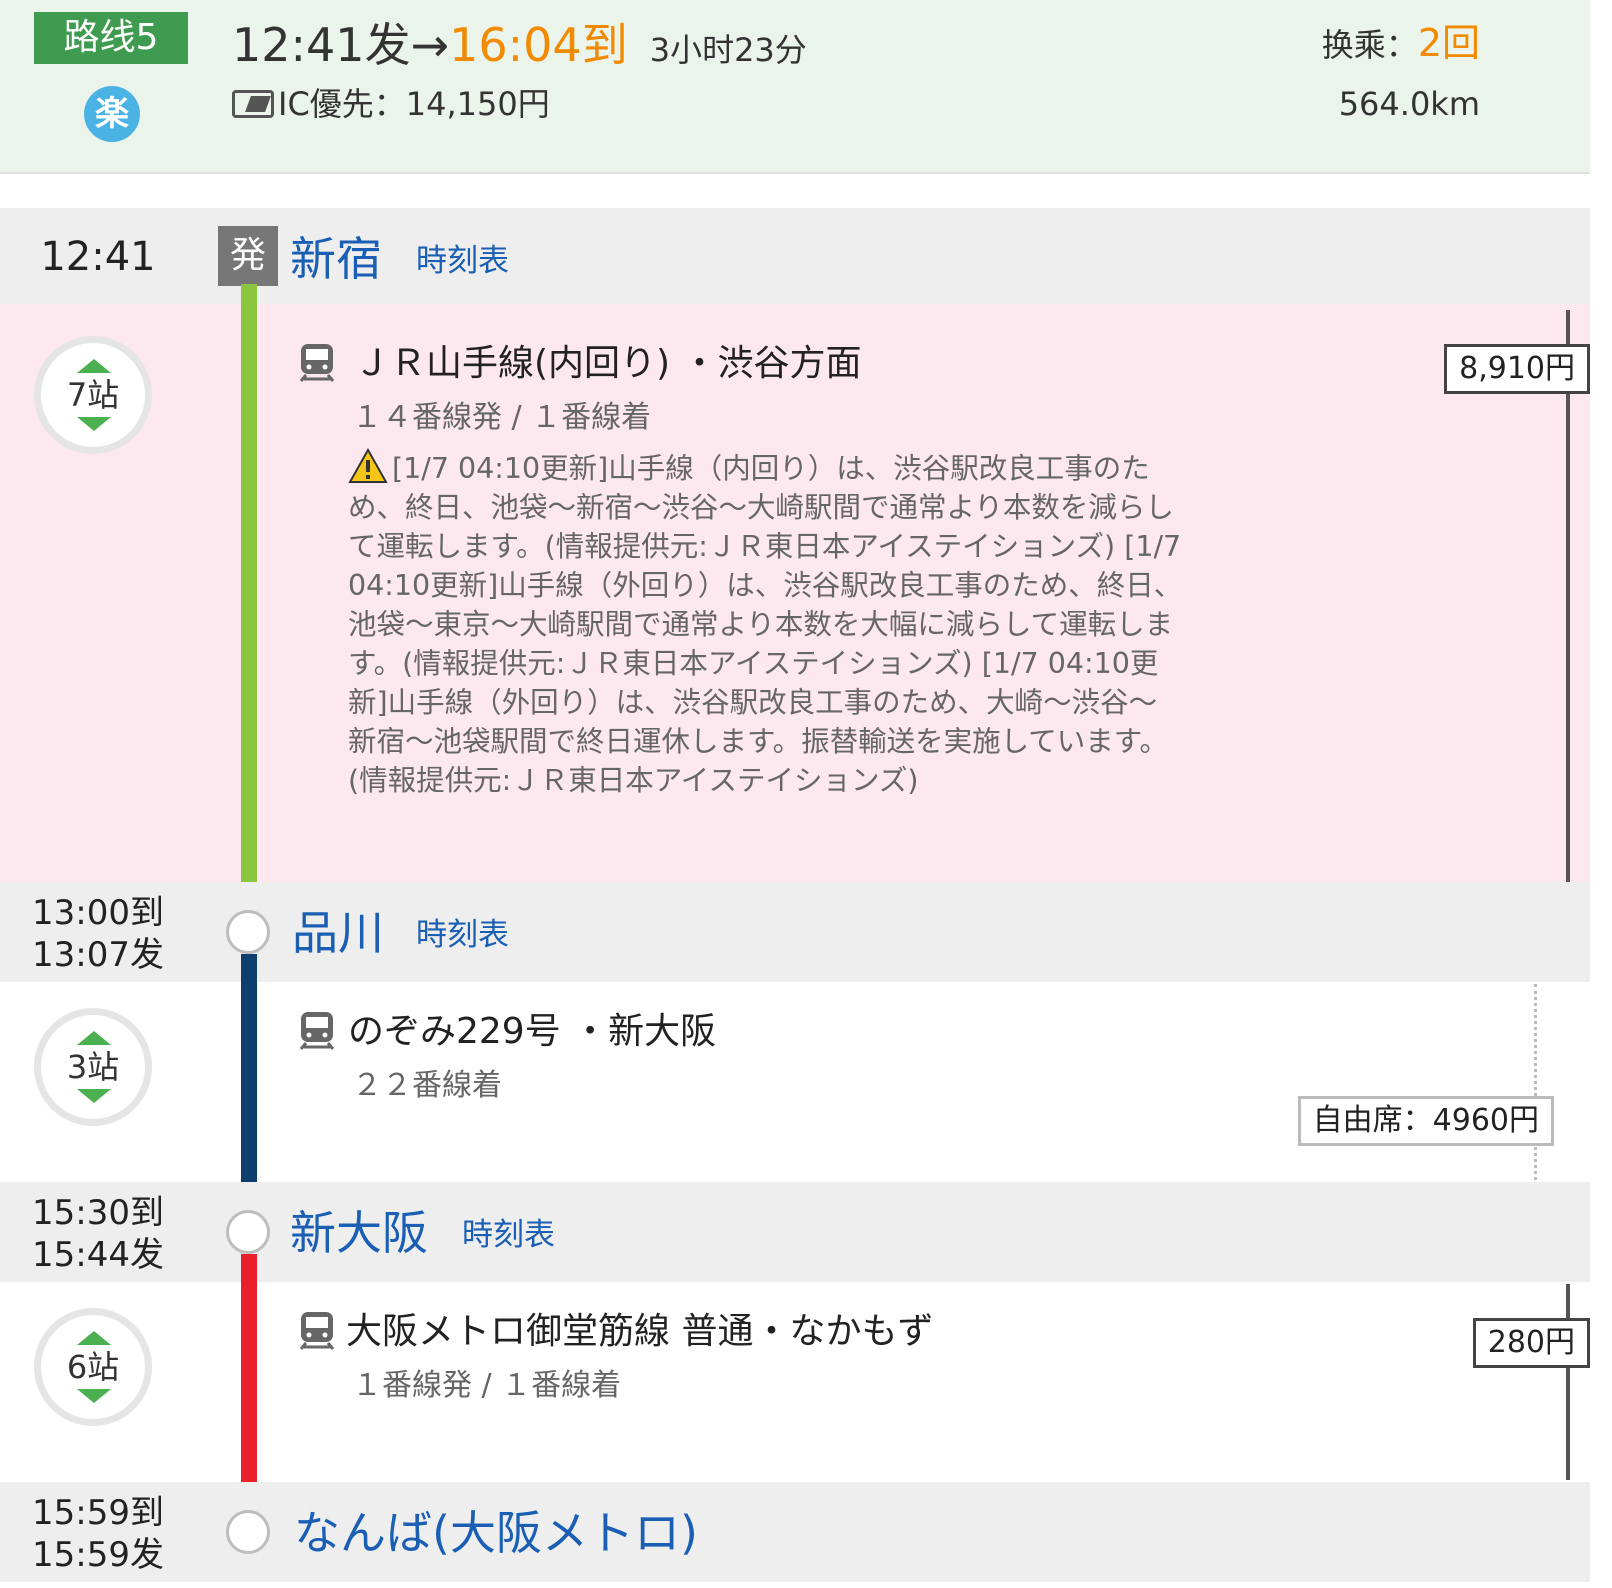 The width and height of the screenshot is (1612, 1588). Describe the element at coordinates (487, 1385) in the screenshot. I see `platform-info: １番線発 / １番線着` at that location.